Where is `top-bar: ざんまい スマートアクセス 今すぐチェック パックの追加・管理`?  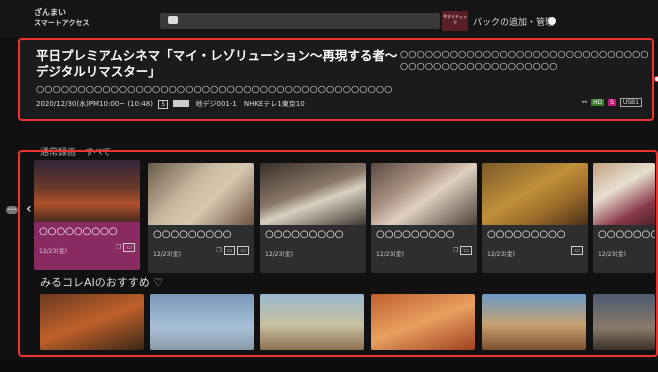
top-bar: ざんまい スマートアクセス 今すぐチェック パックの追加・管理 is located at coordinates (329, 19).